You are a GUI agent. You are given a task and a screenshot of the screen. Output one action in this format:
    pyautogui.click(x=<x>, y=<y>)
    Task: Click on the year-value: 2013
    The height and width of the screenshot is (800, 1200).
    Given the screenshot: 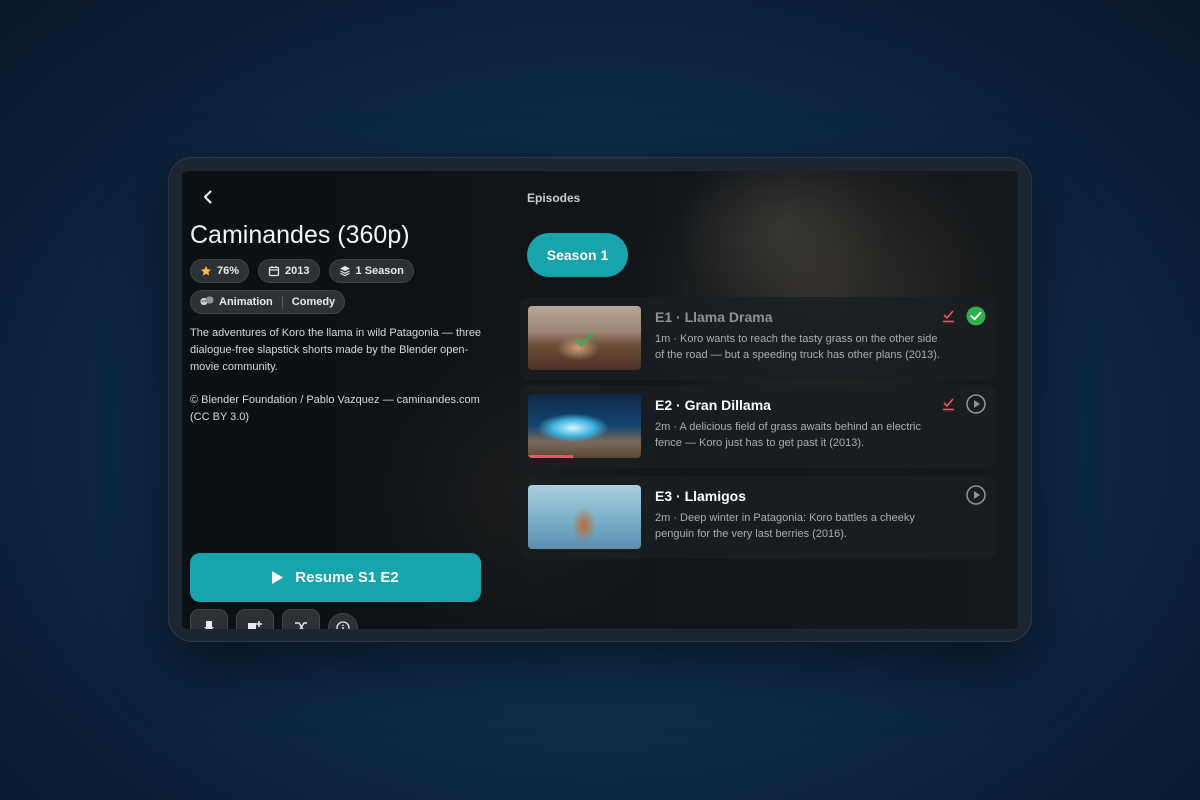 What is the action you would take?
    pyautogui.click(x=297, y=271)
    